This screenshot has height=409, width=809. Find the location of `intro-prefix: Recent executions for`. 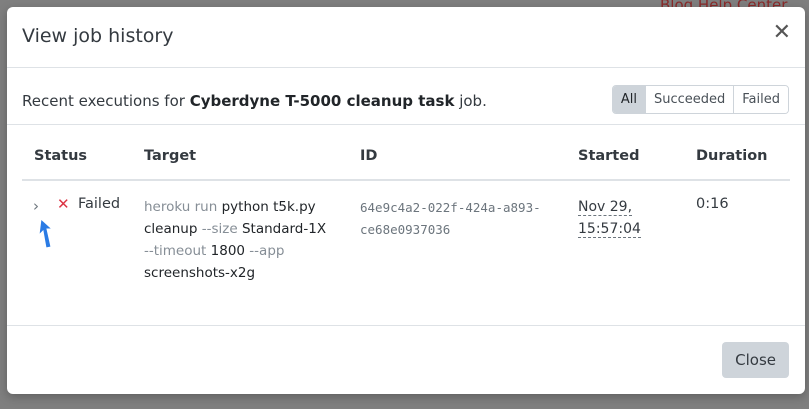

intro-prefix: Recent executions for is located at coordinates (106, 101).